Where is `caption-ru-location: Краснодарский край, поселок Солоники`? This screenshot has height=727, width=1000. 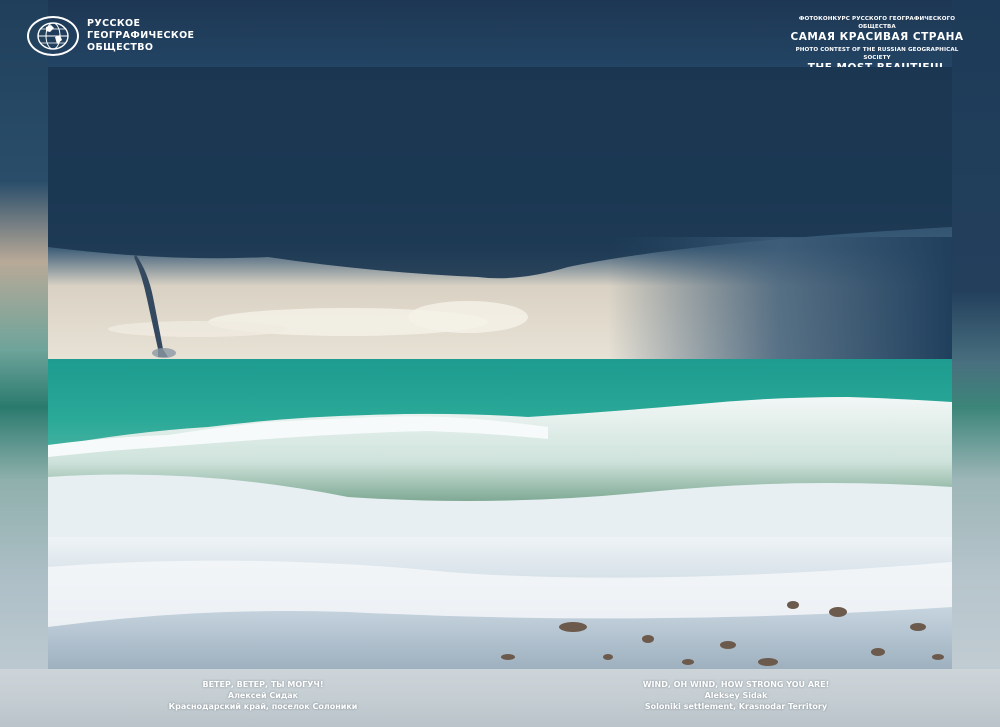
caption-ru-location: Краснодарский край, поселок Солоники is located at coordinates (263, 706).